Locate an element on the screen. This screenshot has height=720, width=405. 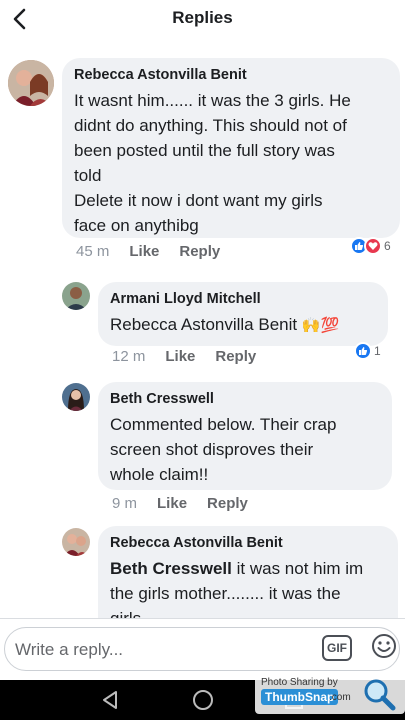
watermark-text: Photo Sharing by is located at coordinates (299, 682).